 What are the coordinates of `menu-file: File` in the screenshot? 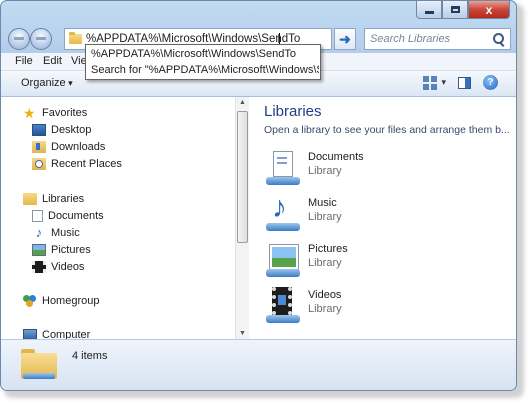 It's located at (24, 61).